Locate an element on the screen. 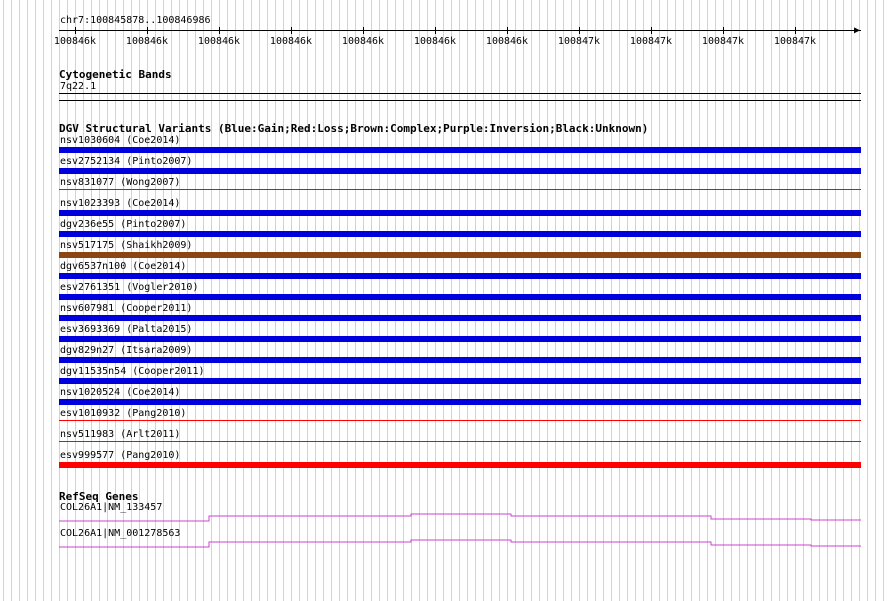 Image resolution: width=890 pixels, height=601 pixels. cytoband-line-lower is located at coordinates (460, 100).